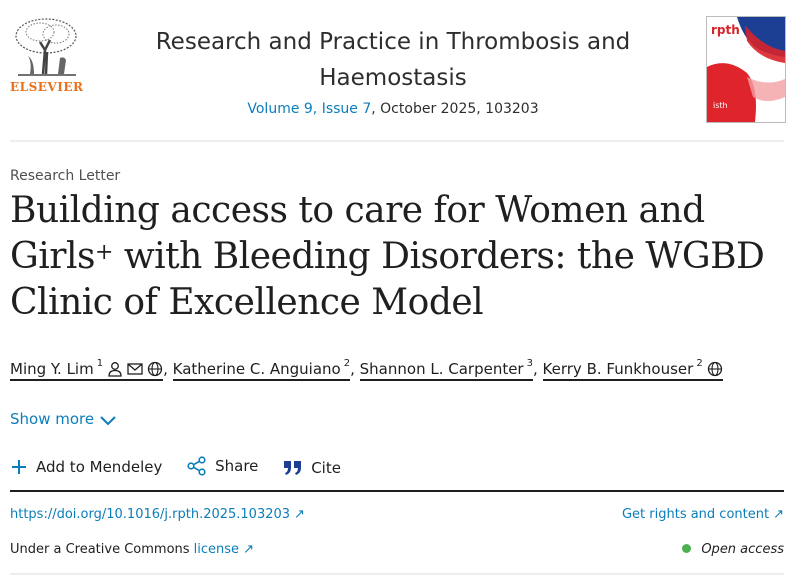 This screenshot has height=577, width=800. I want to click on license-link-text: license, so click(216, 549).